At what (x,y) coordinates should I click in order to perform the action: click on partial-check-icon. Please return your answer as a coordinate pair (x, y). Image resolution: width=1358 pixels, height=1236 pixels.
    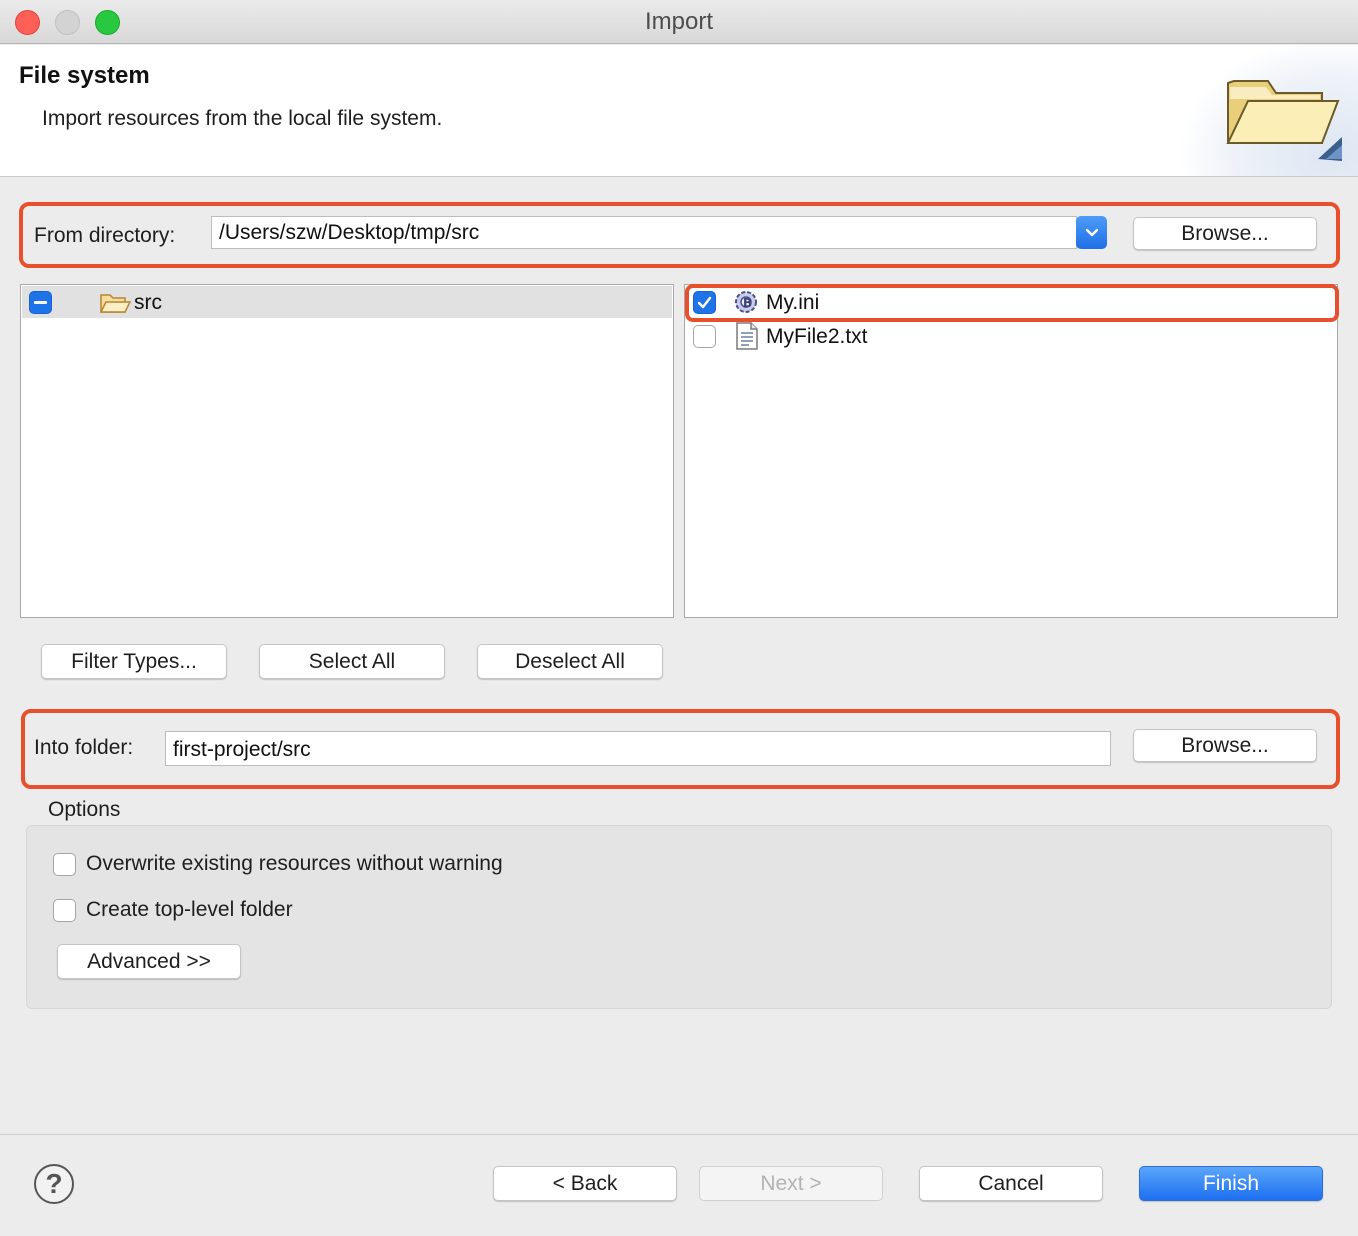
    Looking at the image, I should click on (40, 302).